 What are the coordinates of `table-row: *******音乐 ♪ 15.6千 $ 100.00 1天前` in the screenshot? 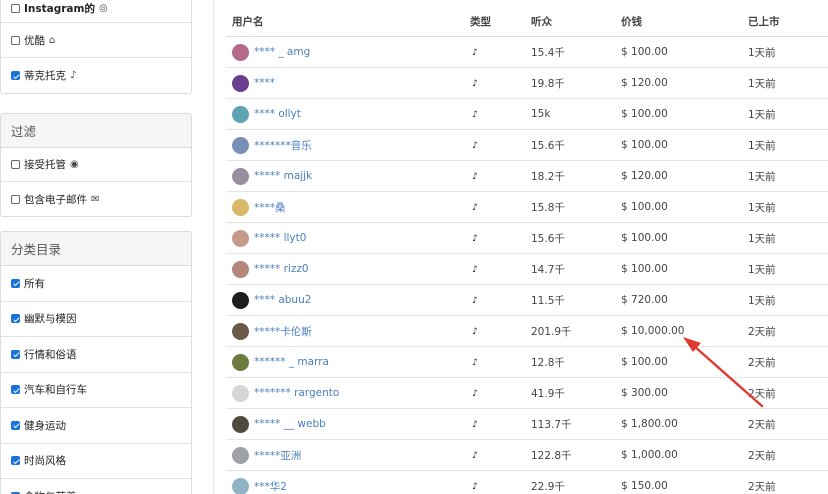 It's located at (527, 145).